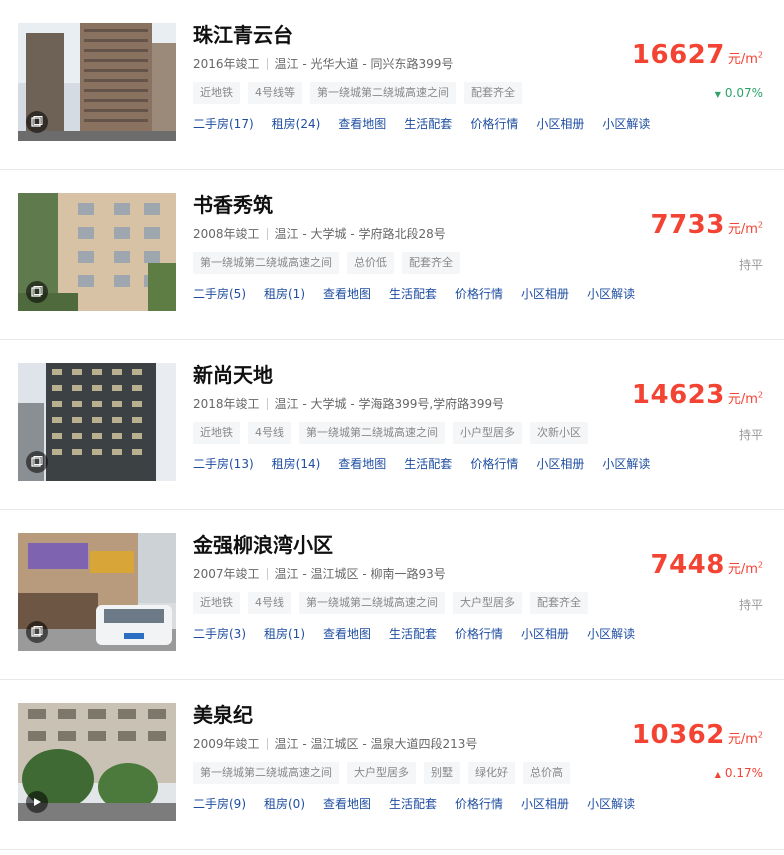 This screenshot has height=855, width=784. I want to click on community-name: 新尚天地, so click(403, 375).